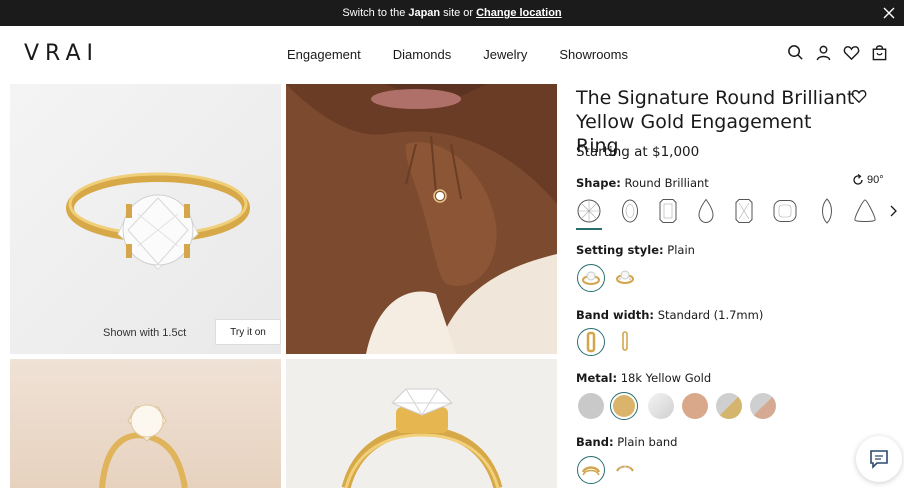 This screenshot has height=488, width=904. I want to click on cushion-shape-icon, so click(785, 211).